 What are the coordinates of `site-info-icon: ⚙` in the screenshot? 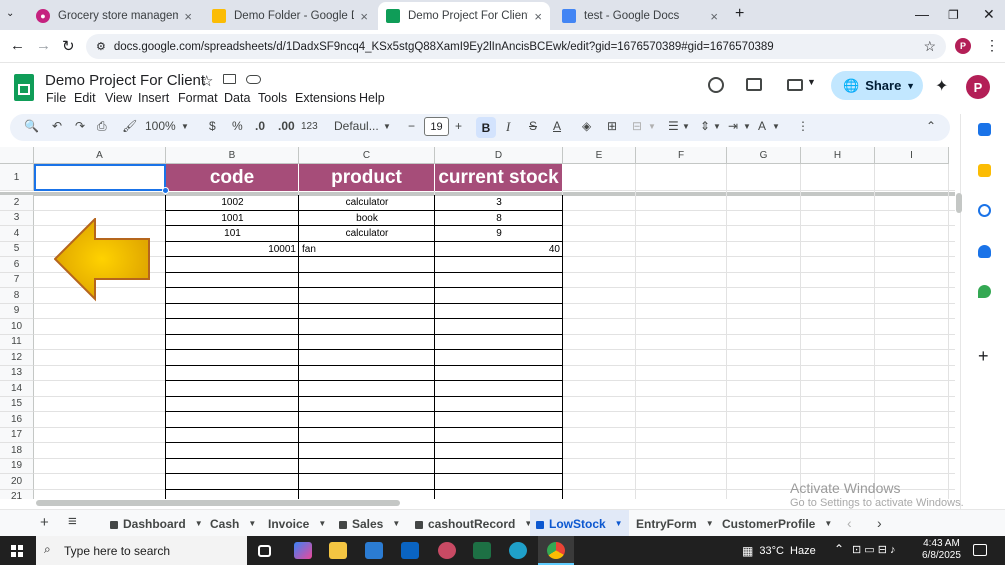 It's located at (101, 46).